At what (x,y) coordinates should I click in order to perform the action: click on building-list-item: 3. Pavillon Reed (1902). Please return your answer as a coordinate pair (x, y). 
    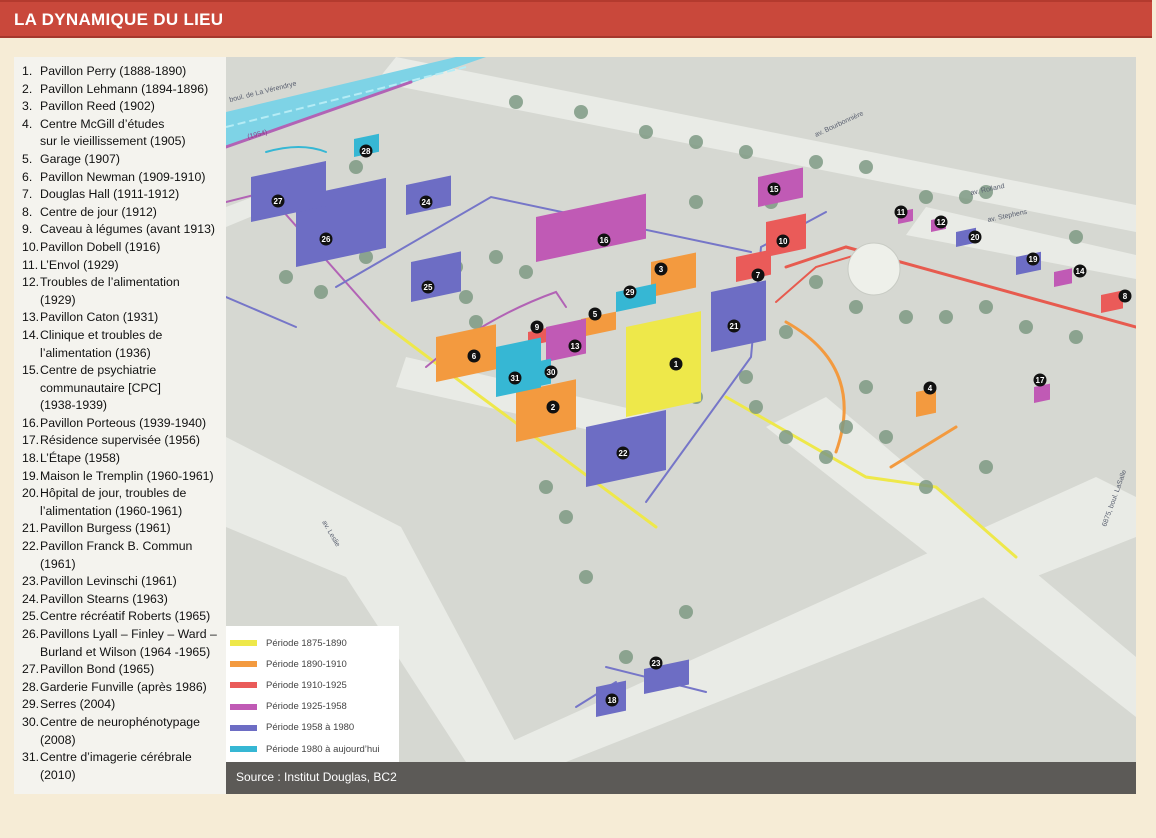
    Looking at the image, I should click on (124, 107).